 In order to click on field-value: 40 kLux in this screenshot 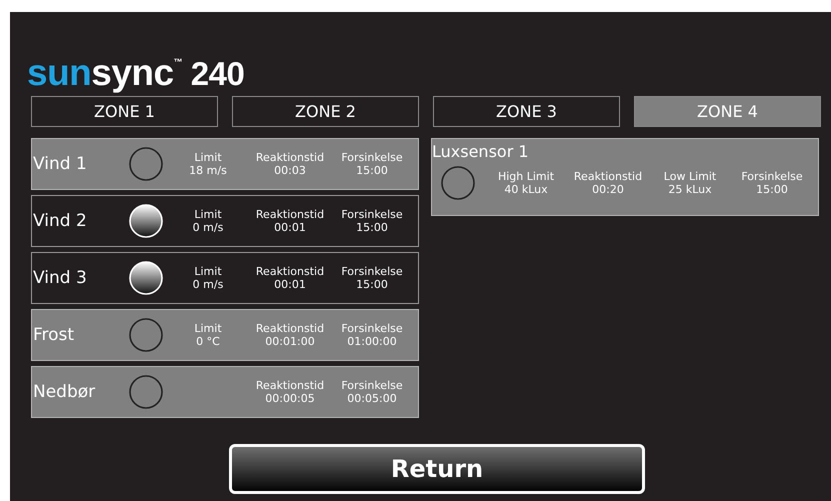, I will do `click(526, 189)`.